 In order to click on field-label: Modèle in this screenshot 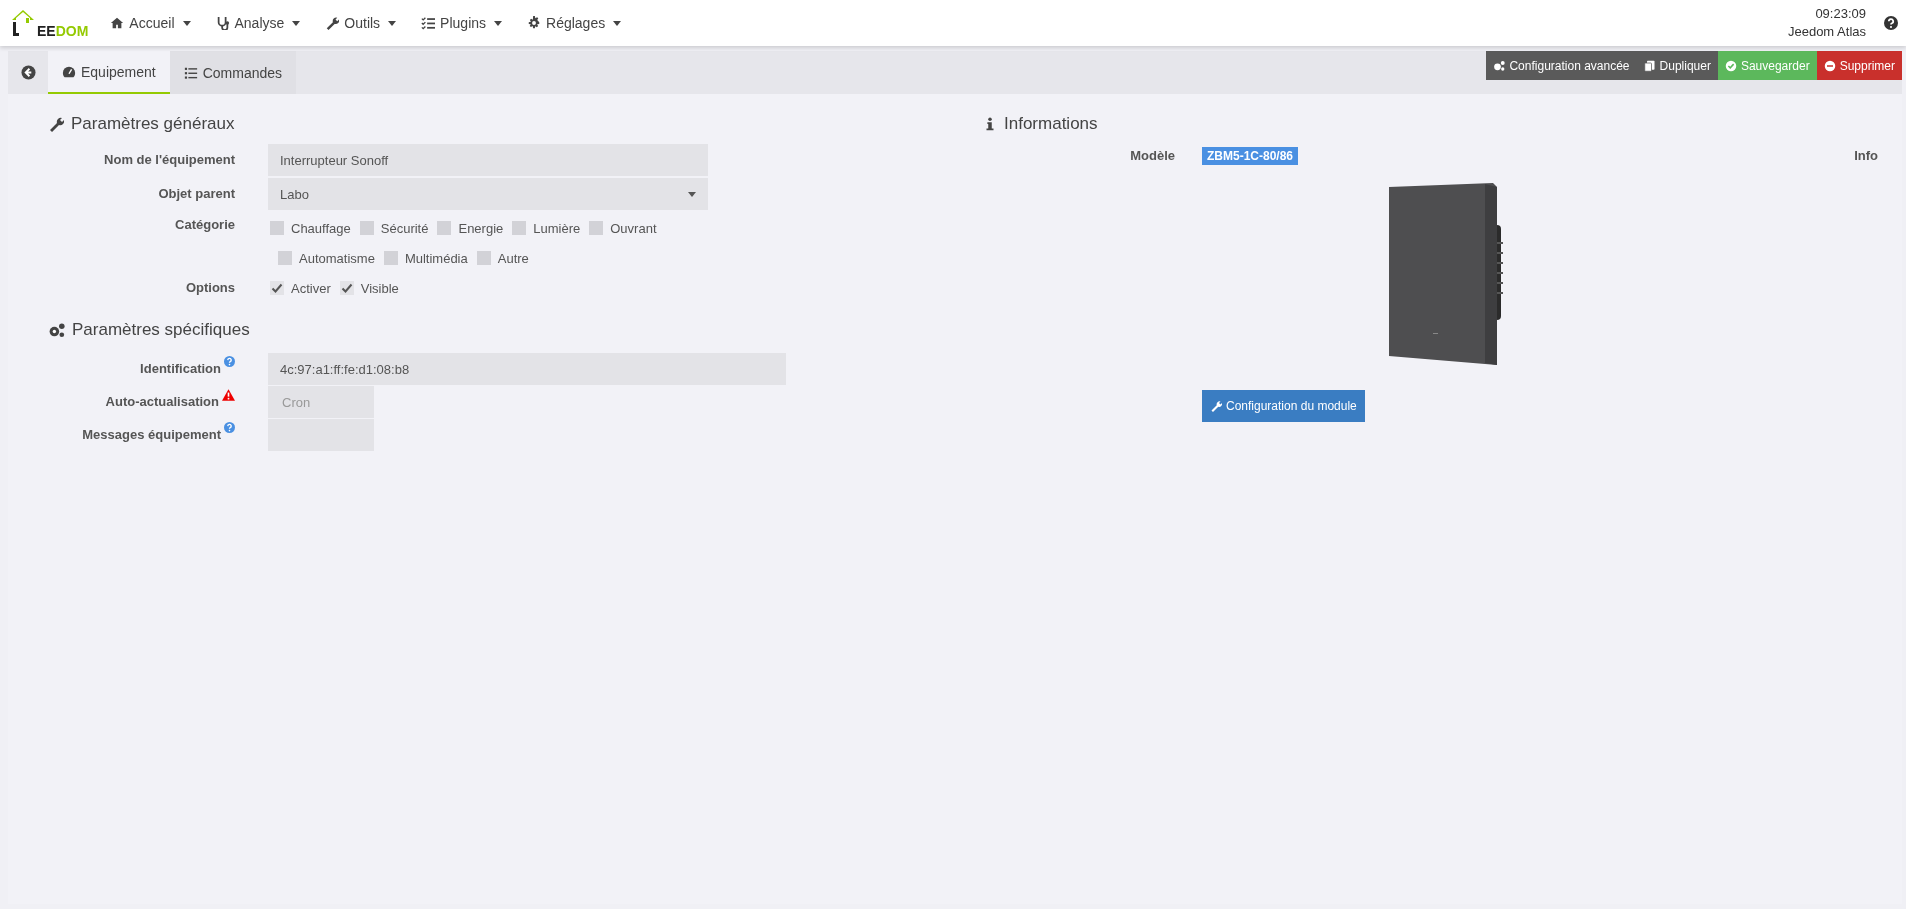, I will do `click(1152, 156)`.